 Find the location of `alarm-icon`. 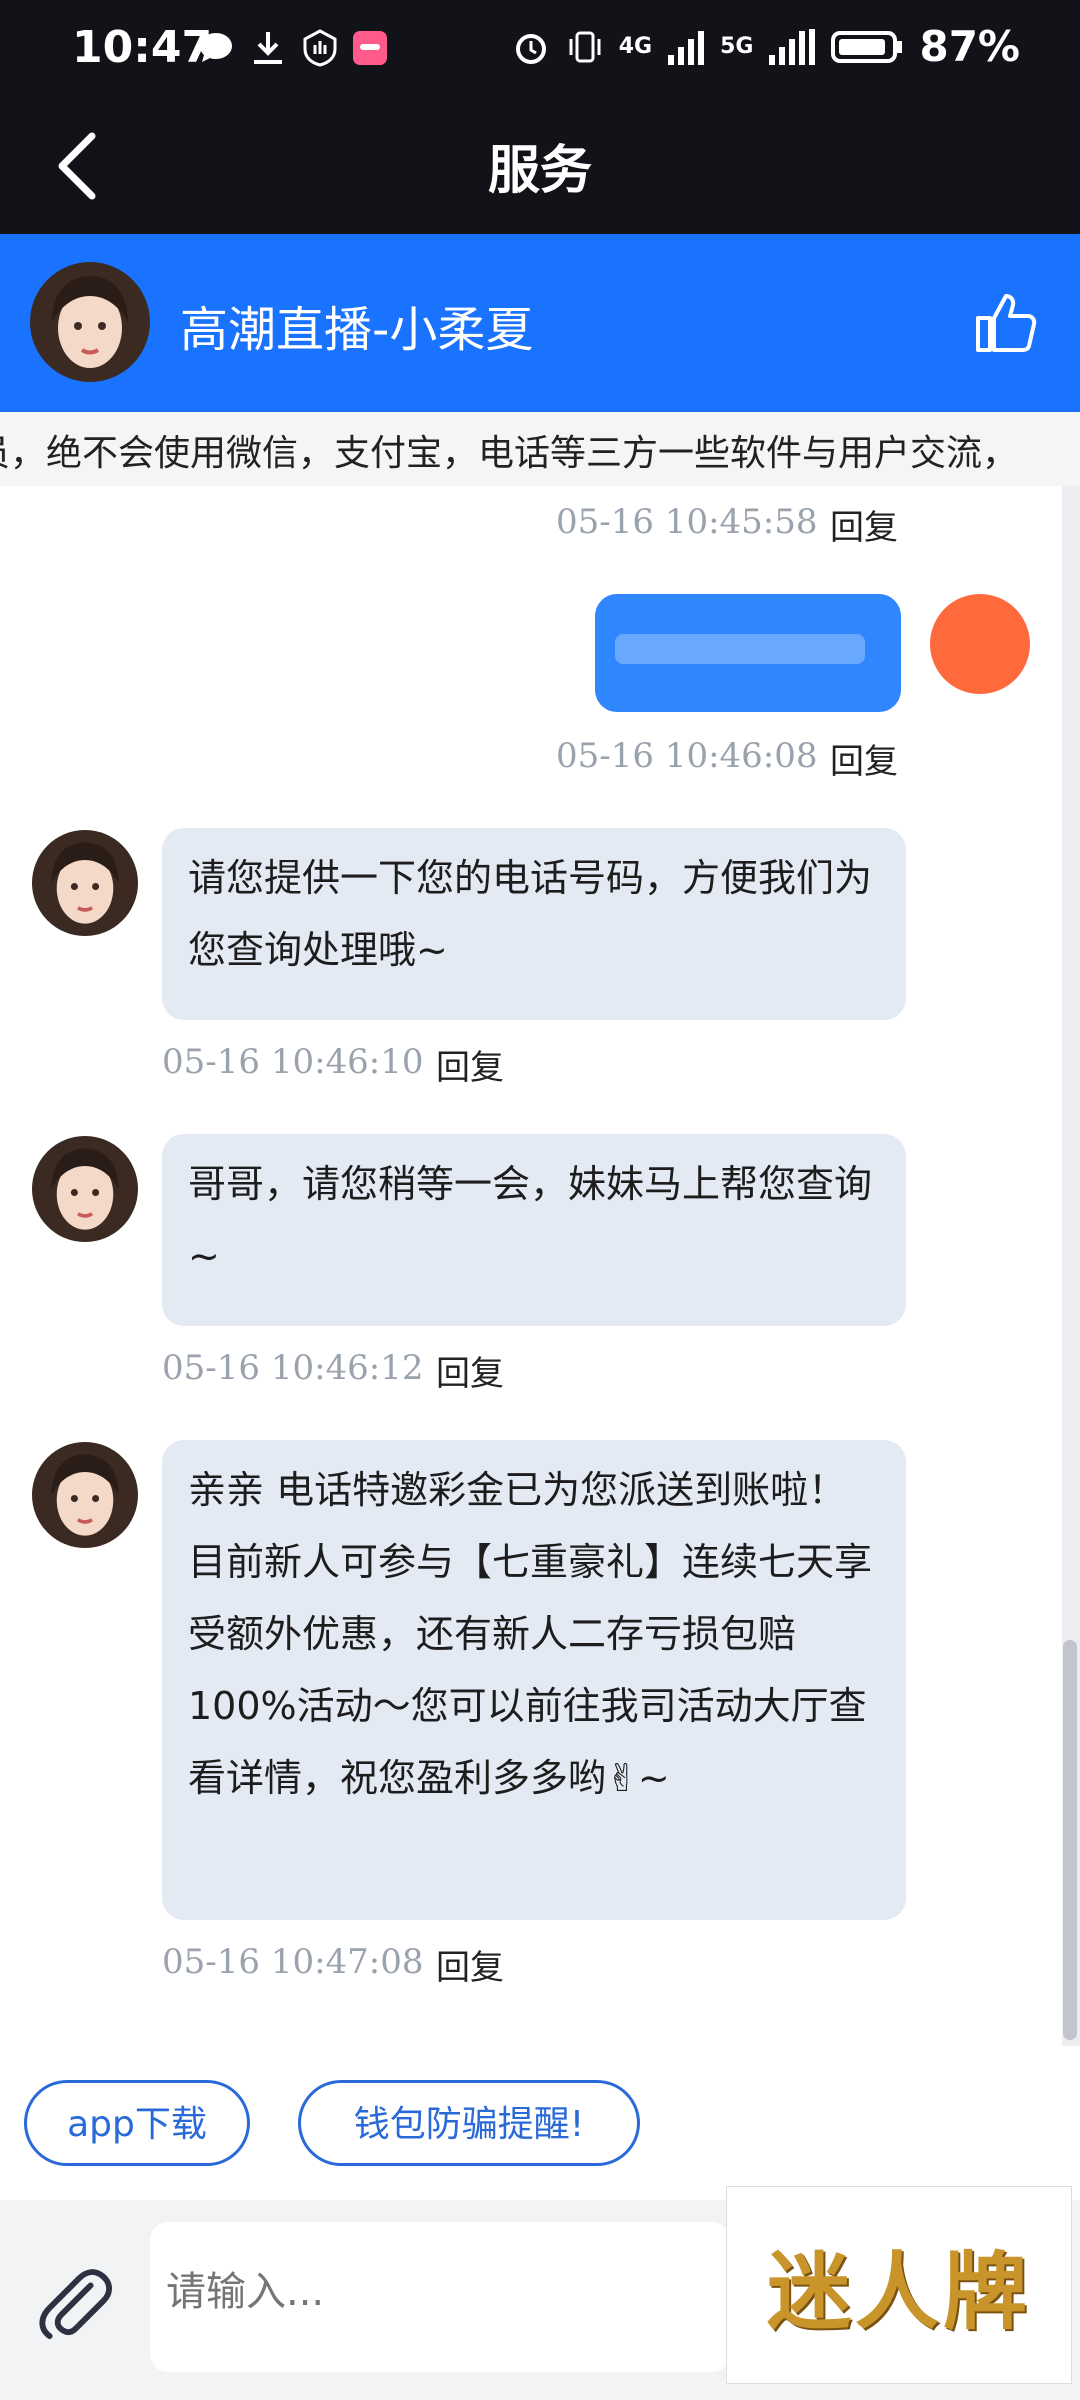

alarm-icon is located at coordinates (530, 48).